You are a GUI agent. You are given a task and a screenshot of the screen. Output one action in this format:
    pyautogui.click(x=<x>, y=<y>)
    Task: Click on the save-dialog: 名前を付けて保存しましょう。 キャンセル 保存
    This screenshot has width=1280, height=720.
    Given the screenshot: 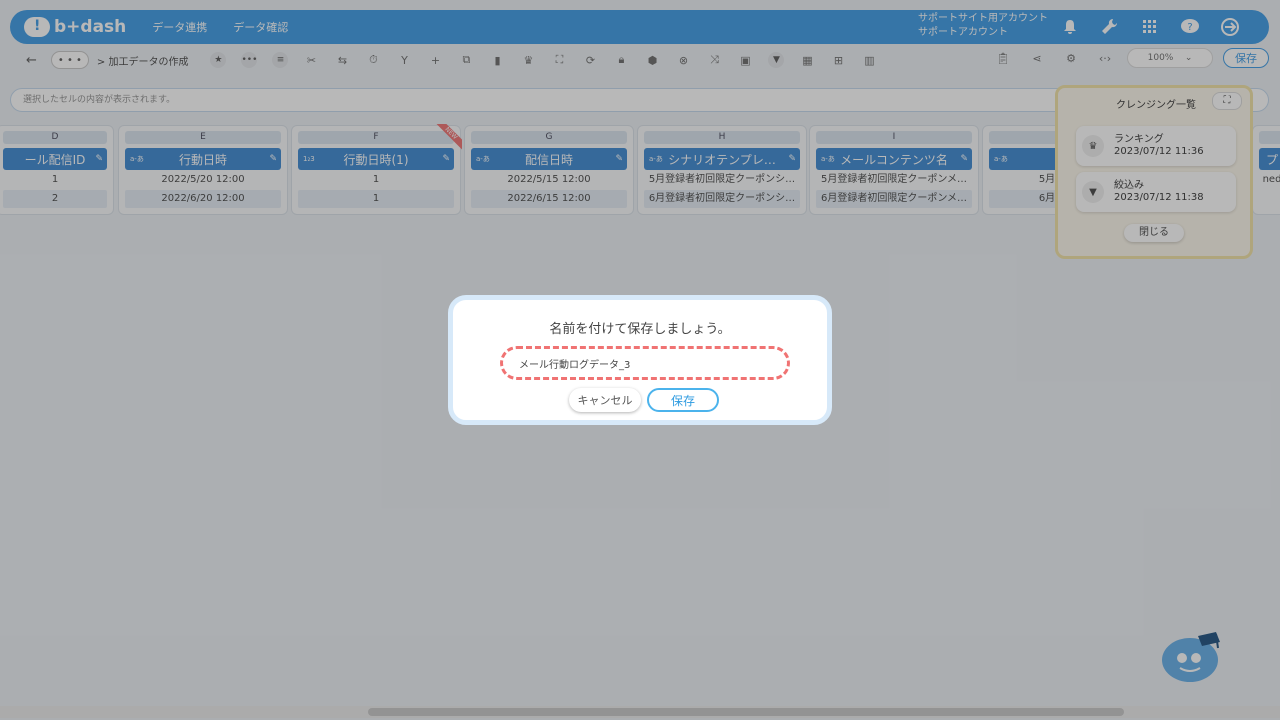 What is the action you would take?
    pyautogui.click(x=640, y=360)
    